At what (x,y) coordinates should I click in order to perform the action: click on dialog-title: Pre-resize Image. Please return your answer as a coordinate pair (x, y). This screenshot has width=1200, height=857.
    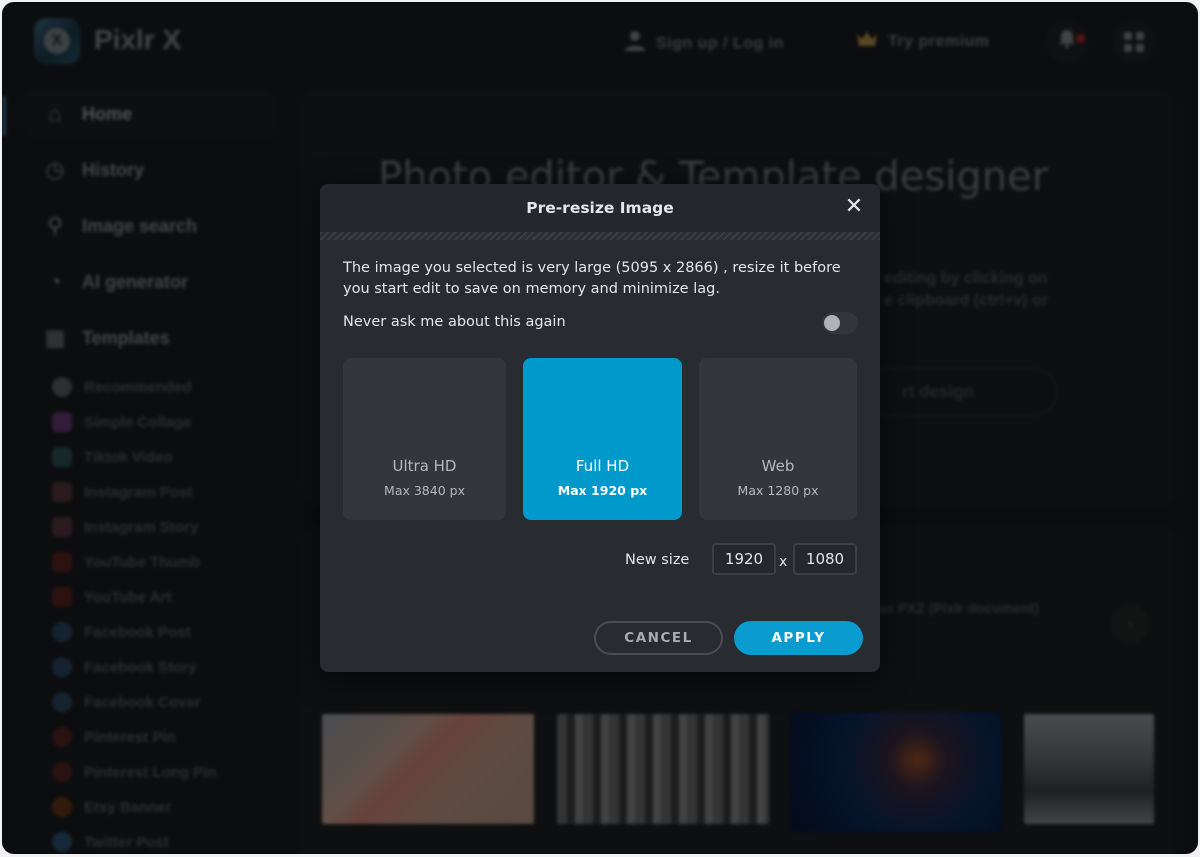
    Looking at the image, I should click on (600, 208).